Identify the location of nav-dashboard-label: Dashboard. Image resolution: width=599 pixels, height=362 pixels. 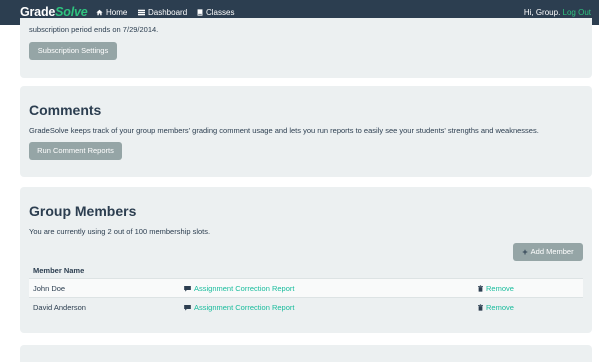
(168, 12).